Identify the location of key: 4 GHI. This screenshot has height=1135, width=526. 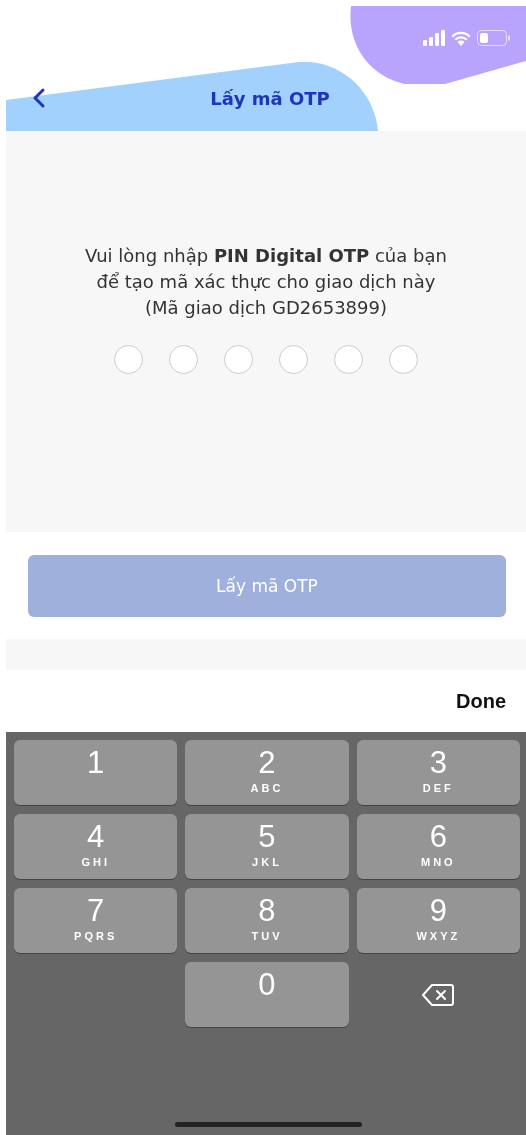
(96, 846).